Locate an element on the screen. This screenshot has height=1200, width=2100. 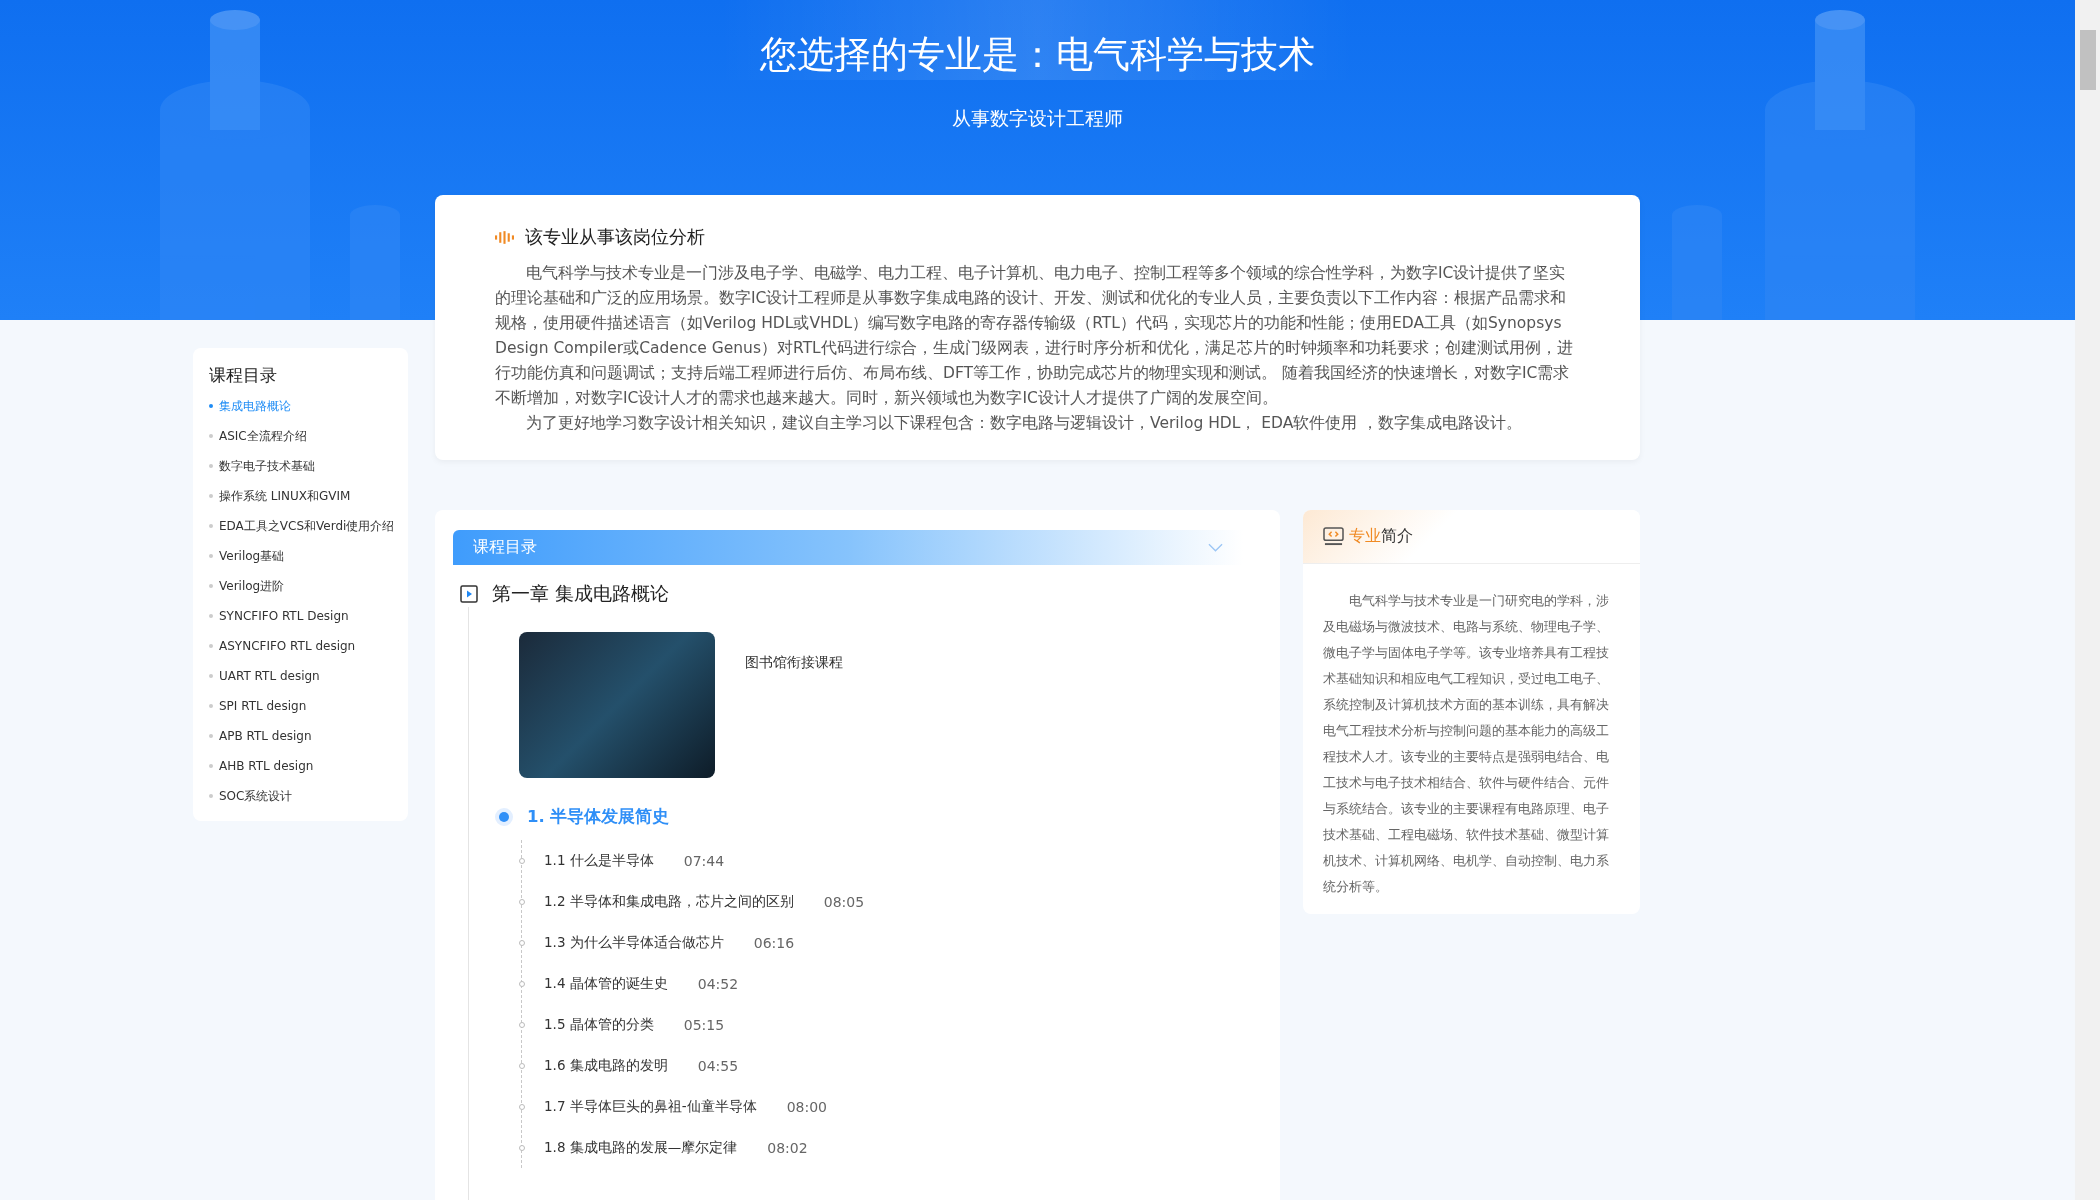
sidebar-item: ASIC全流程介绍 is located at coordinates (308, 436).